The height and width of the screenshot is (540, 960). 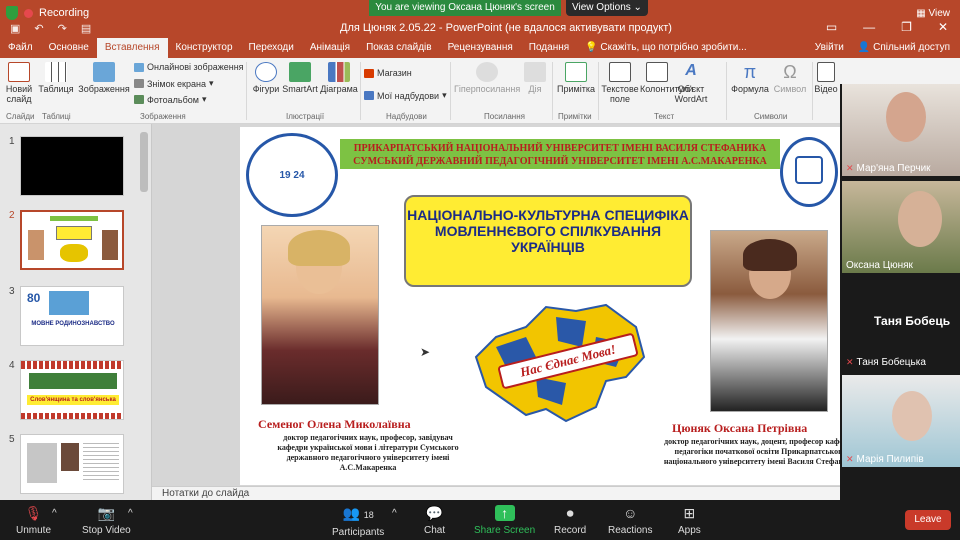 What do you see at coordinates (320, 315) in the screenshot?
I see `photo-semenog` at bounding box center [320, 315].